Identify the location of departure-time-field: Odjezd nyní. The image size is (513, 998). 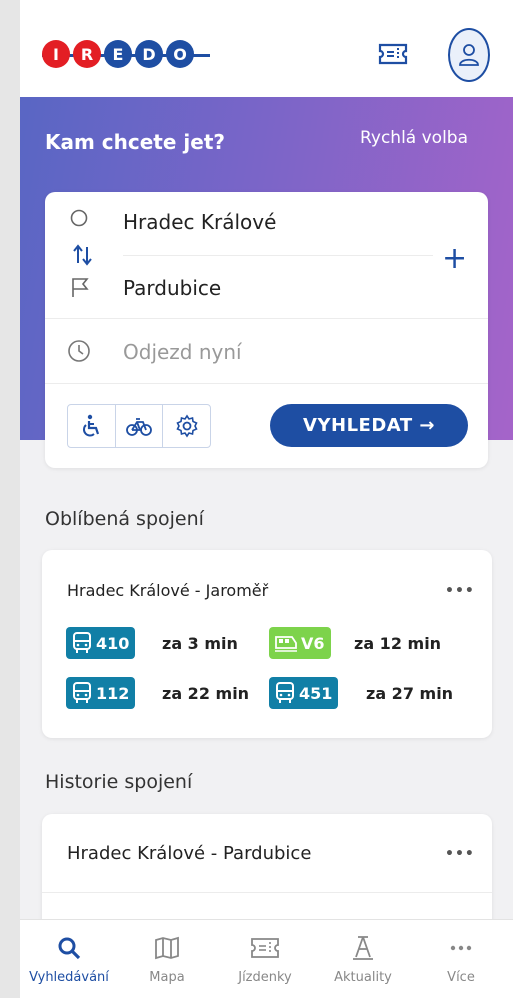
(182, 352).